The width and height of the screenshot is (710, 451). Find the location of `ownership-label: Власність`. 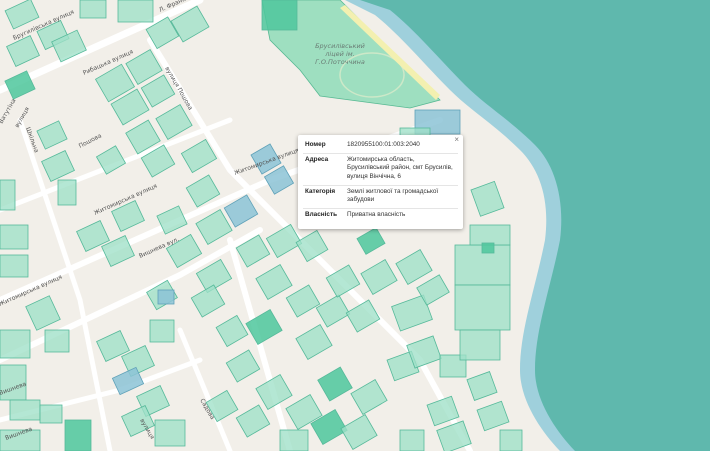

ownership-label: Власність is located at coordinates (321, 214).